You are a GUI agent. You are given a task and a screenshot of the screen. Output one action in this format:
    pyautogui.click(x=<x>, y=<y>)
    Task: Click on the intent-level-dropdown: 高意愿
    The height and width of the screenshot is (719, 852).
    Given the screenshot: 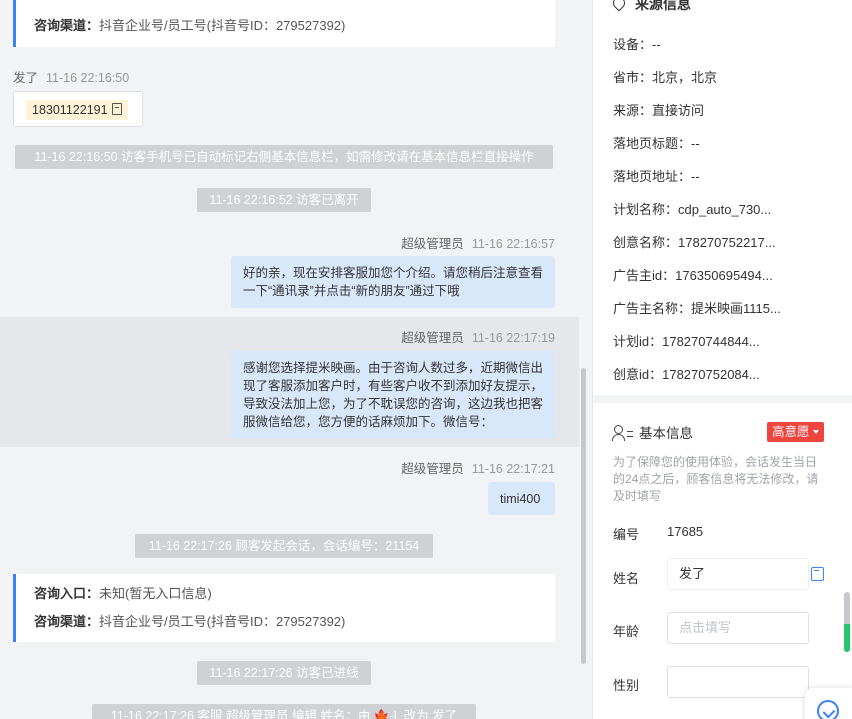 What is the action you would take?
    pyautogui.click(x=795, y=432)
    